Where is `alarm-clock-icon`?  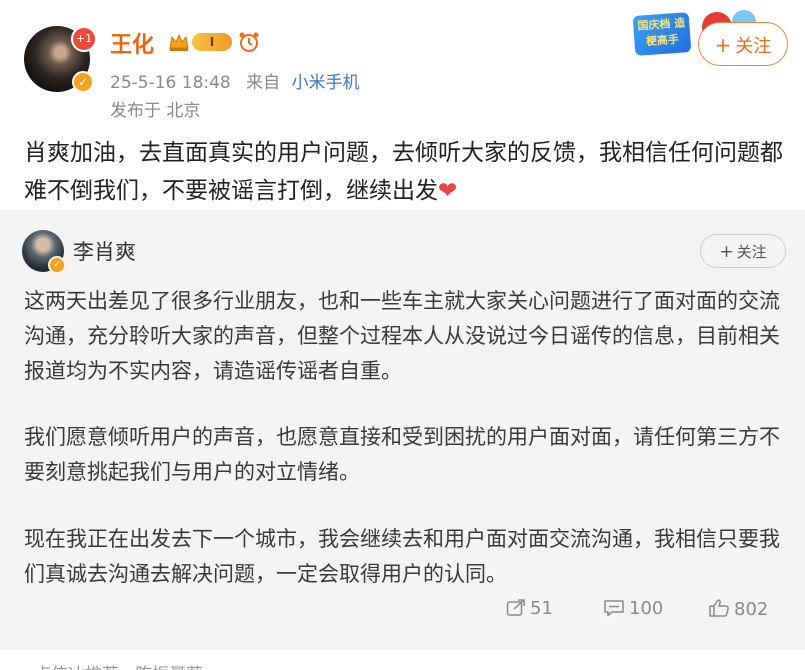
alarm-clock-icon is located at coordinates (249, 42).